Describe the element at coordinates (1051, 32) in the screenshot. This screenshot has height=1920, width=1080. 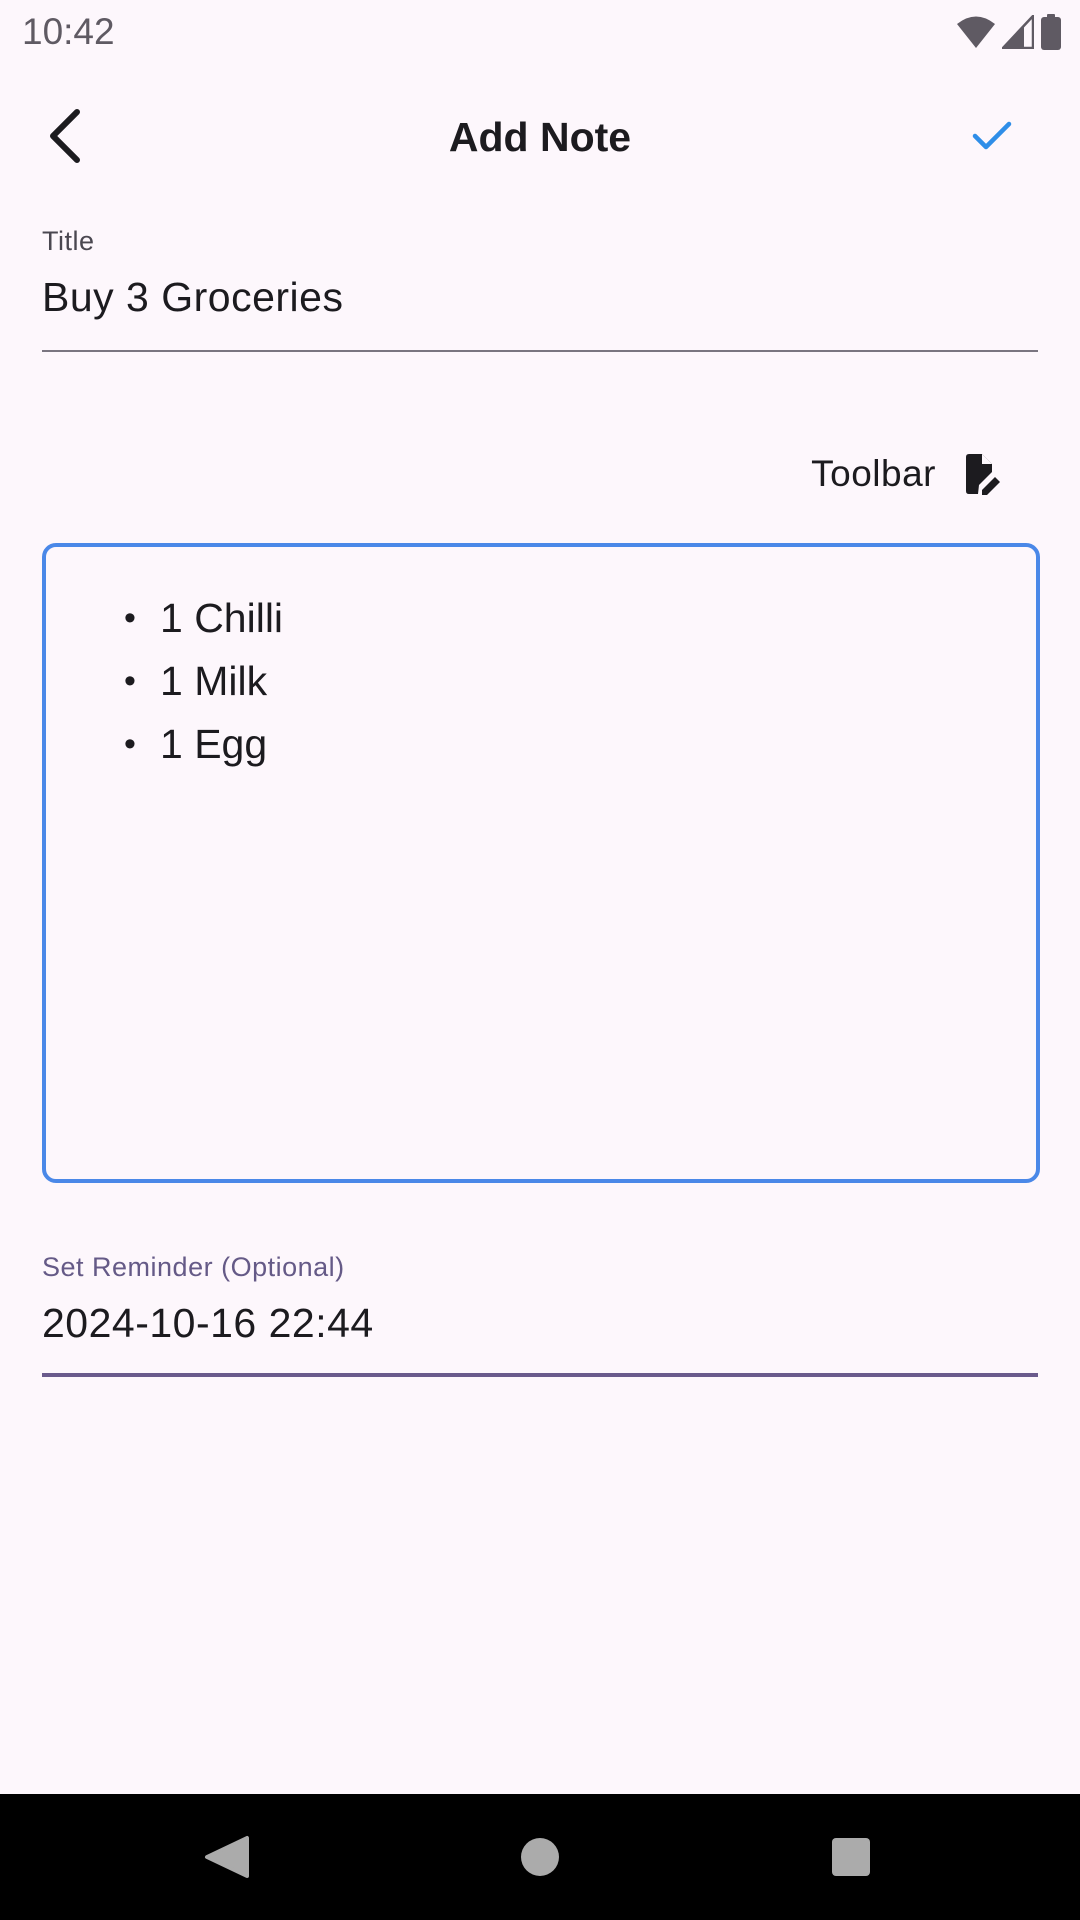
I see `battery-icon` at that location.